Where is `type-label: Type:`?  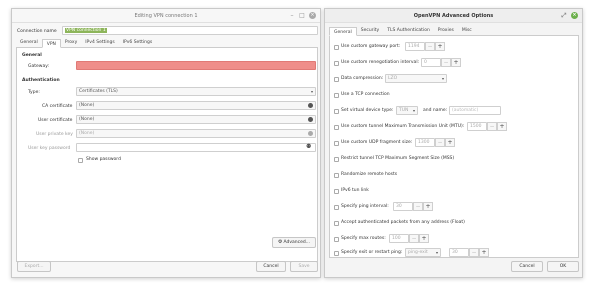 type-label: Type: is located at coordinates (34, 92).